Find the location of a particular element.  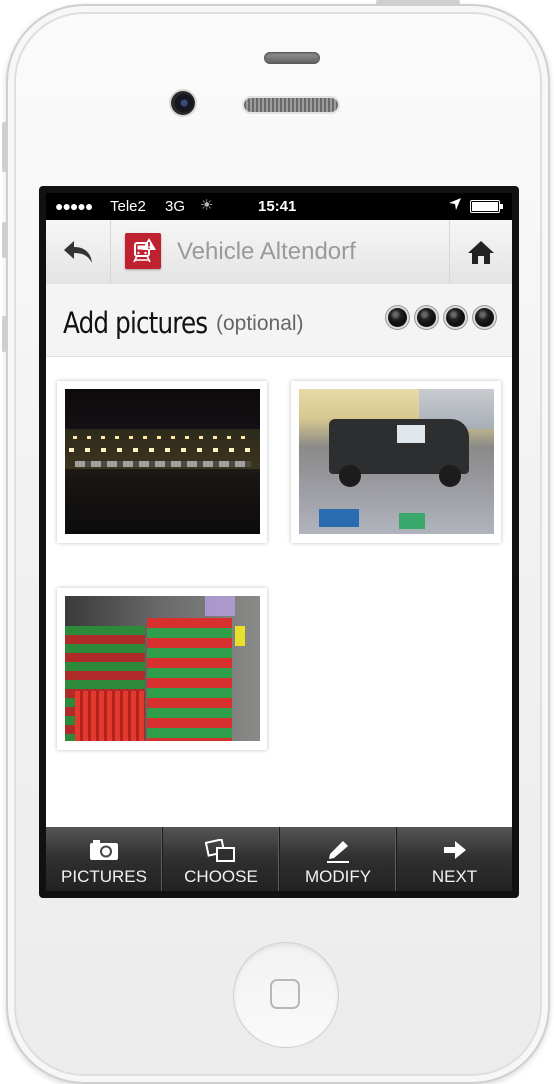

front-camera is located at coordinates (183, 103).